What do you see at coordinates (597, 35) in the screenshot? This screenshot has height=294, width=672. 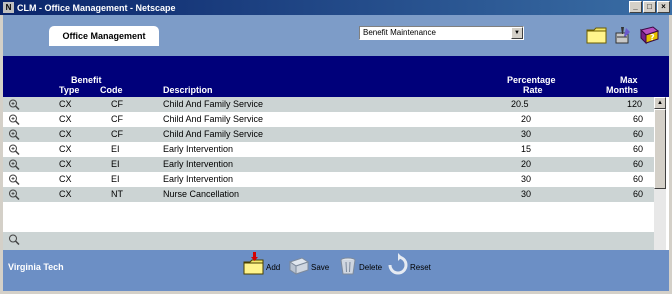 I see `folder-icon` at bounding box center [597, 35].